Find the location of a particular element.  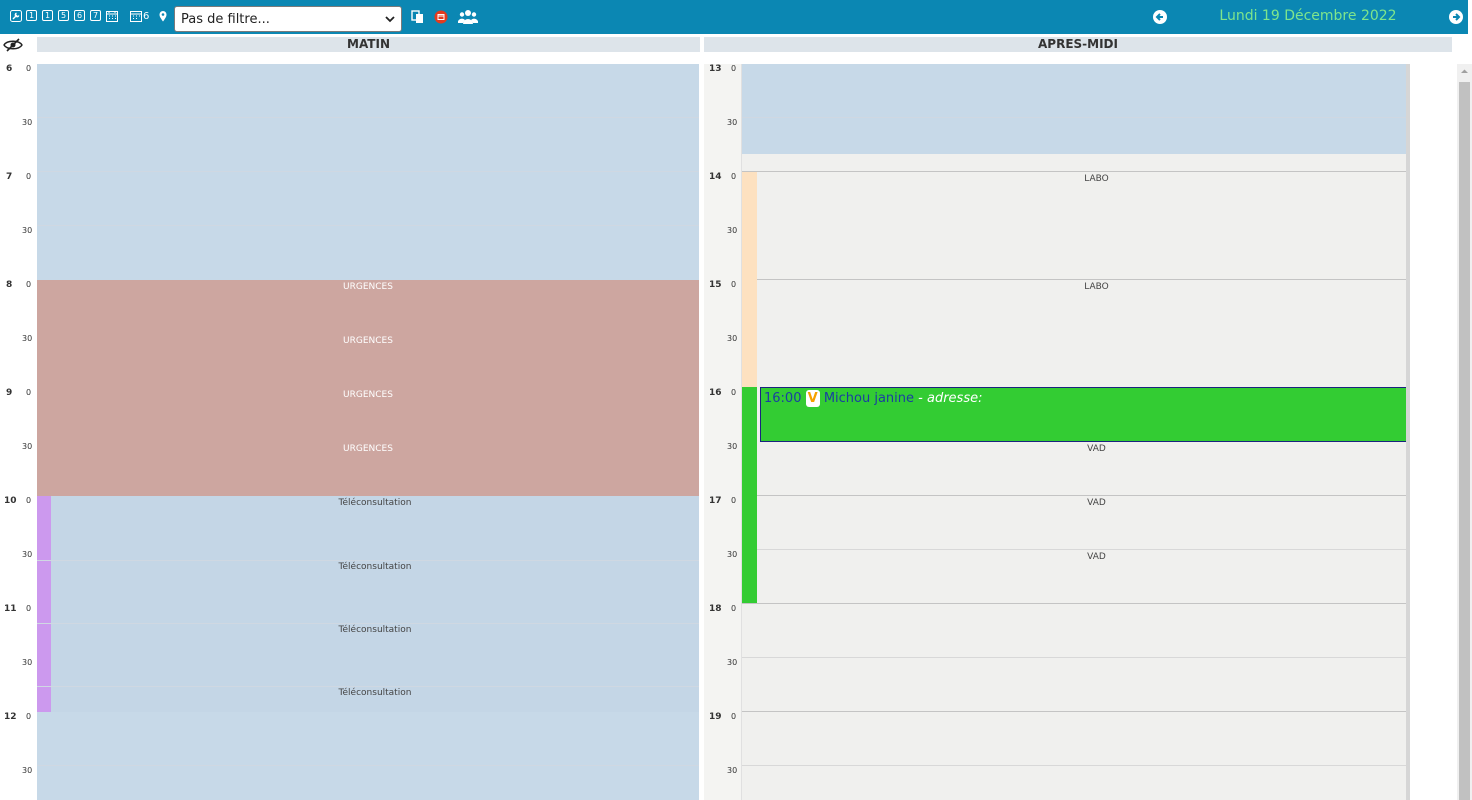

hour-label: 9 is located at coordinates (9, 393).